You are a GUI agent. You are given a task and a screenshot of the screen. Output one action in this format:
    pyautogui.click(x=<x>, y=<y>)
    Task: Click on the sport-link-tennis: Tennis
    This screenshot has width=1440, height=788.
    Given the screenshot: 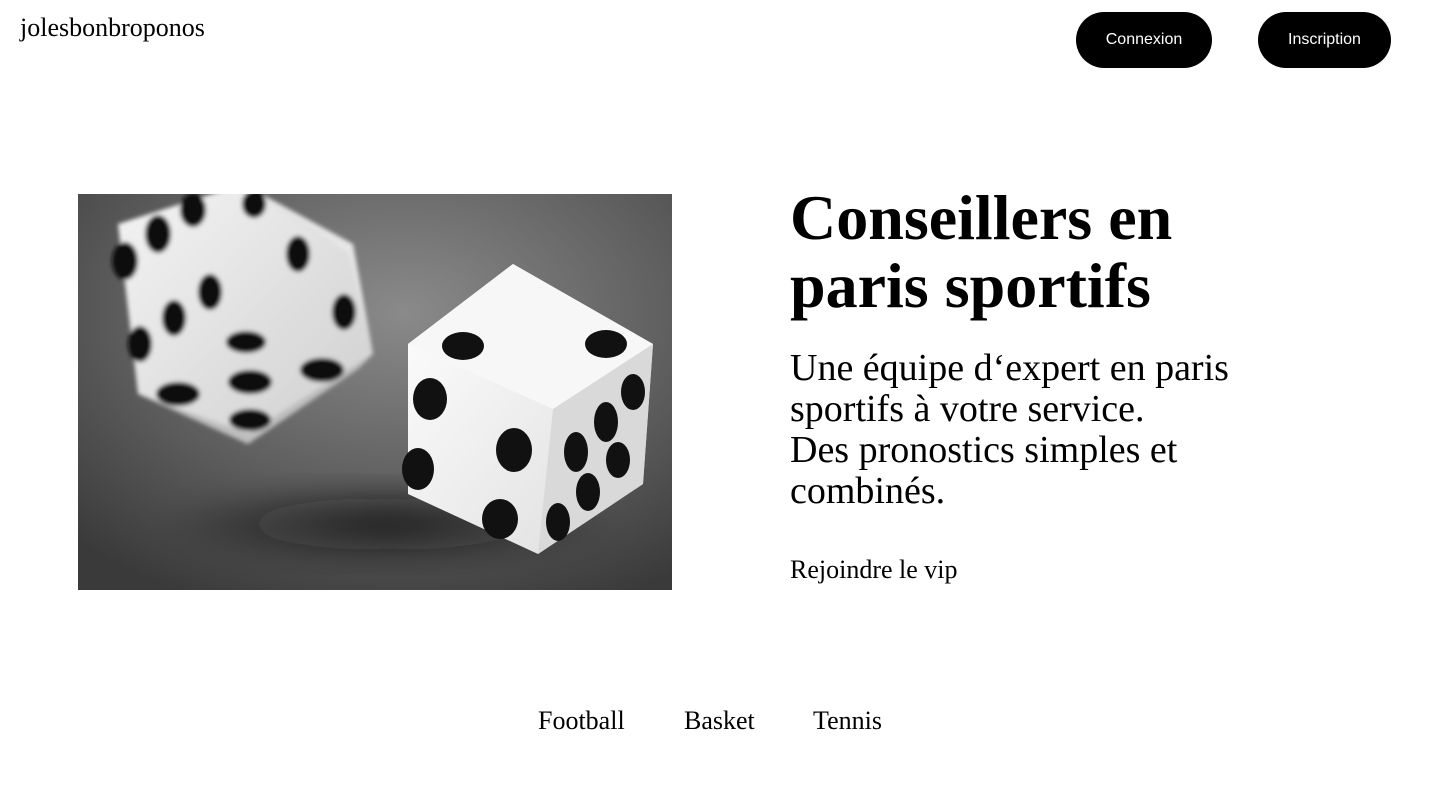 What is the action you would take?
    pyautogui.click(x=847, y=721)
    